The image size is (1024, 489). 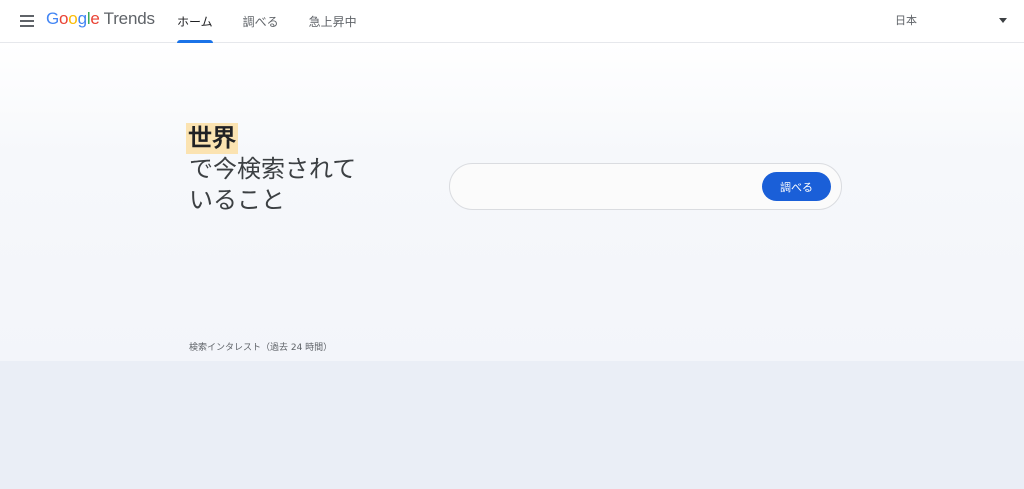 What do you see at coordinates (953, 20) in the screenshot?
I see `country-selector: 日本` at bounding box center [953, 20].